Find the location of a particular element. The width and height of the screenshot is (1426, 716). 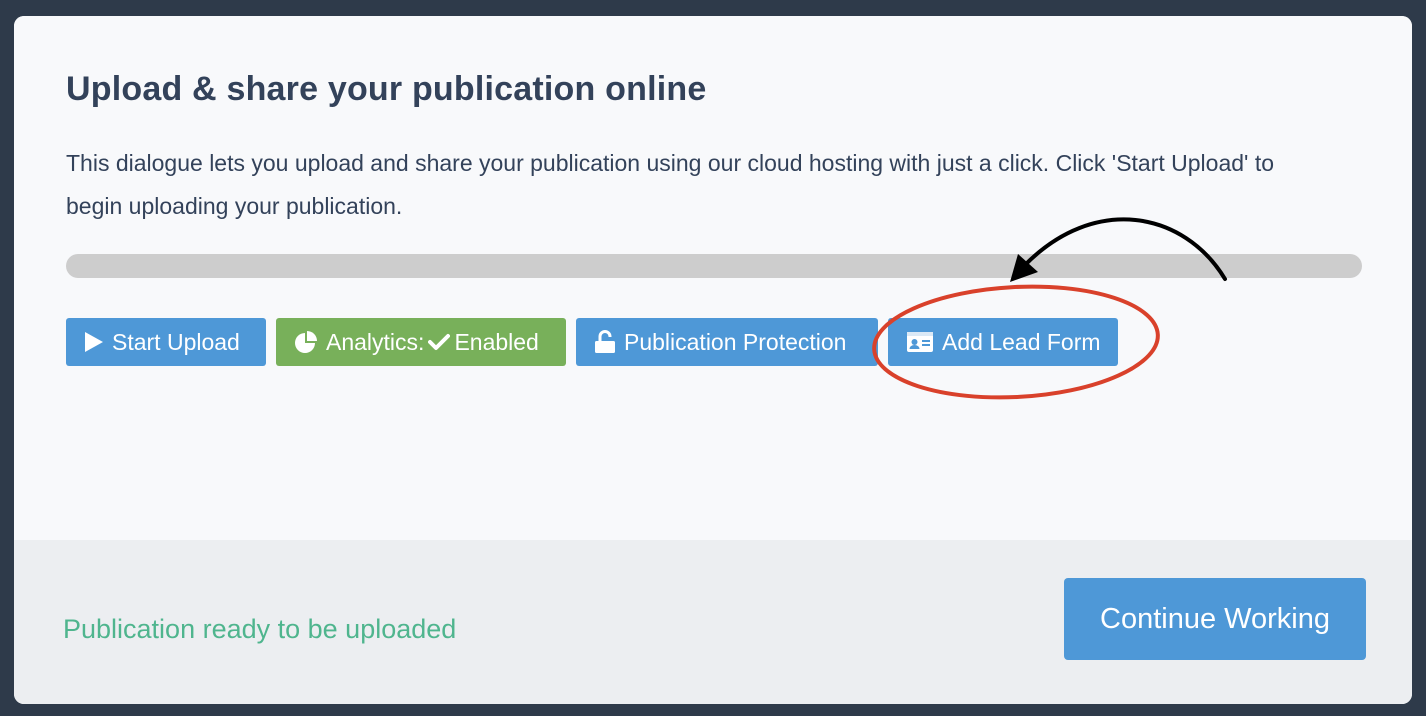

start-upload-label: Start Upload is located at coordinates (176, 341).